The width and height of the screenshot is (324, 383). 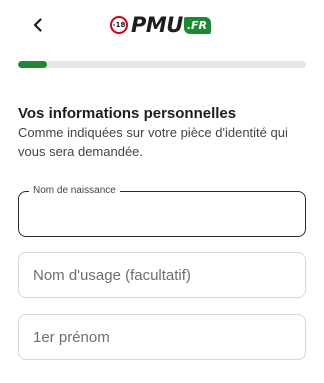 What do you see at coordinates (127, 113) in the screenshot?
I see `section-title: Vos informations personnelles` at bounding box center [127, 113].